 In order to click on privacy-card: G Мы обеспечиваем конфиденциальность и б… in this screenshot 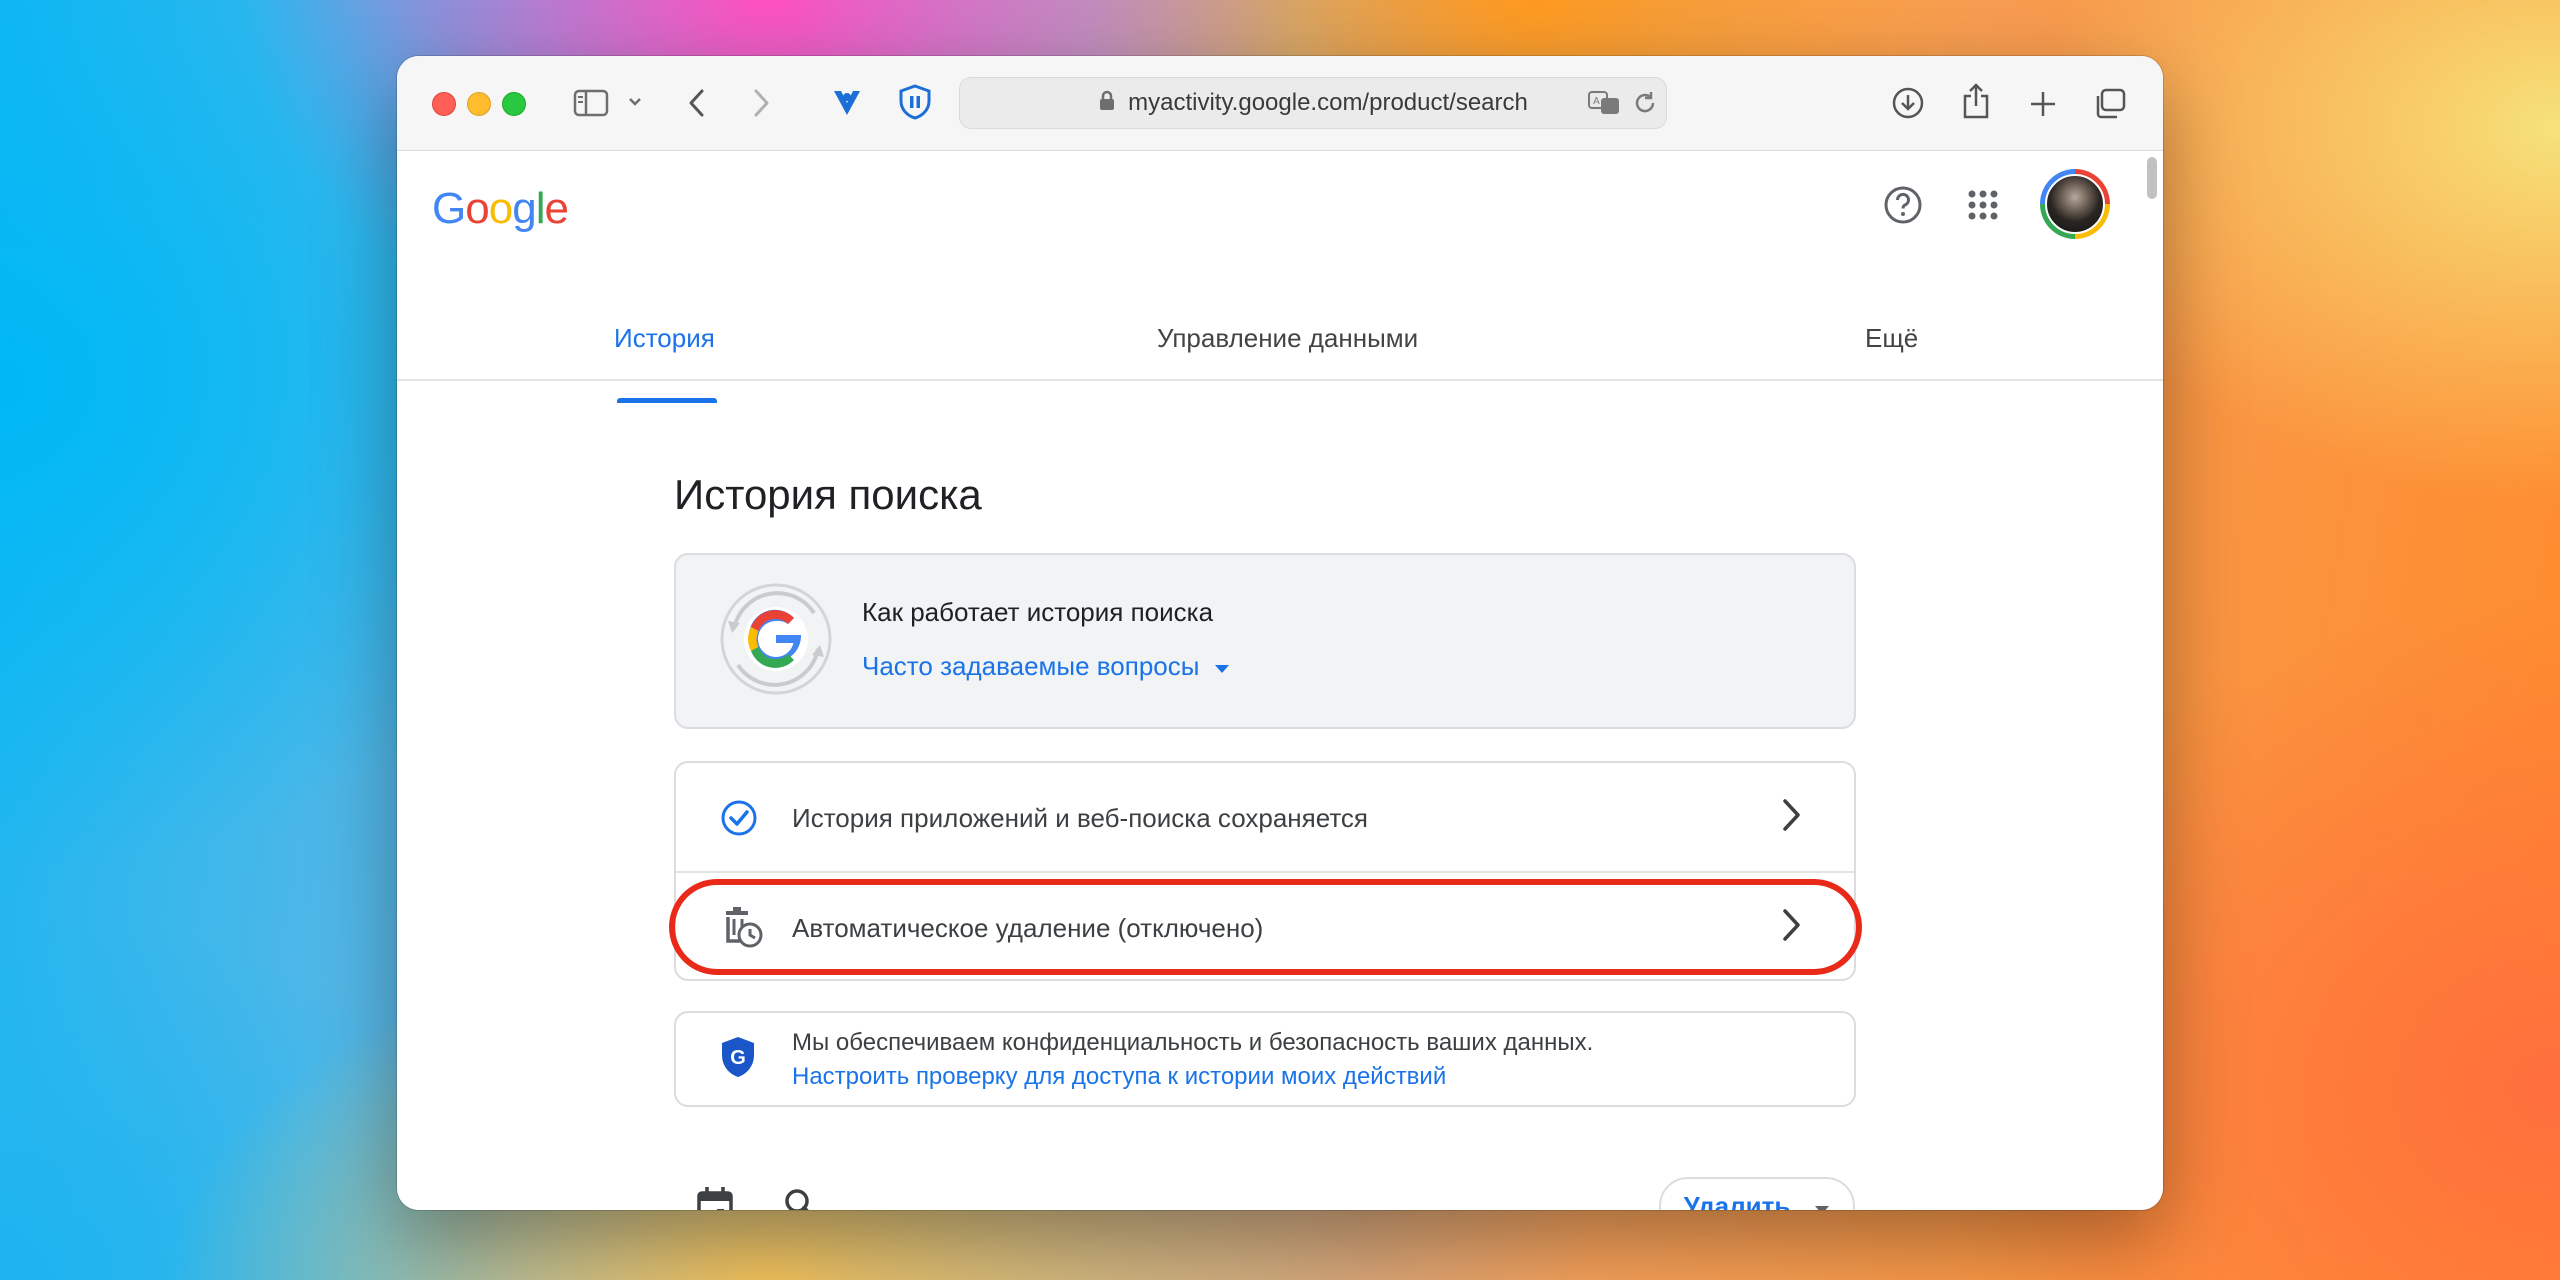, I will do `click(1265, 1059)`.